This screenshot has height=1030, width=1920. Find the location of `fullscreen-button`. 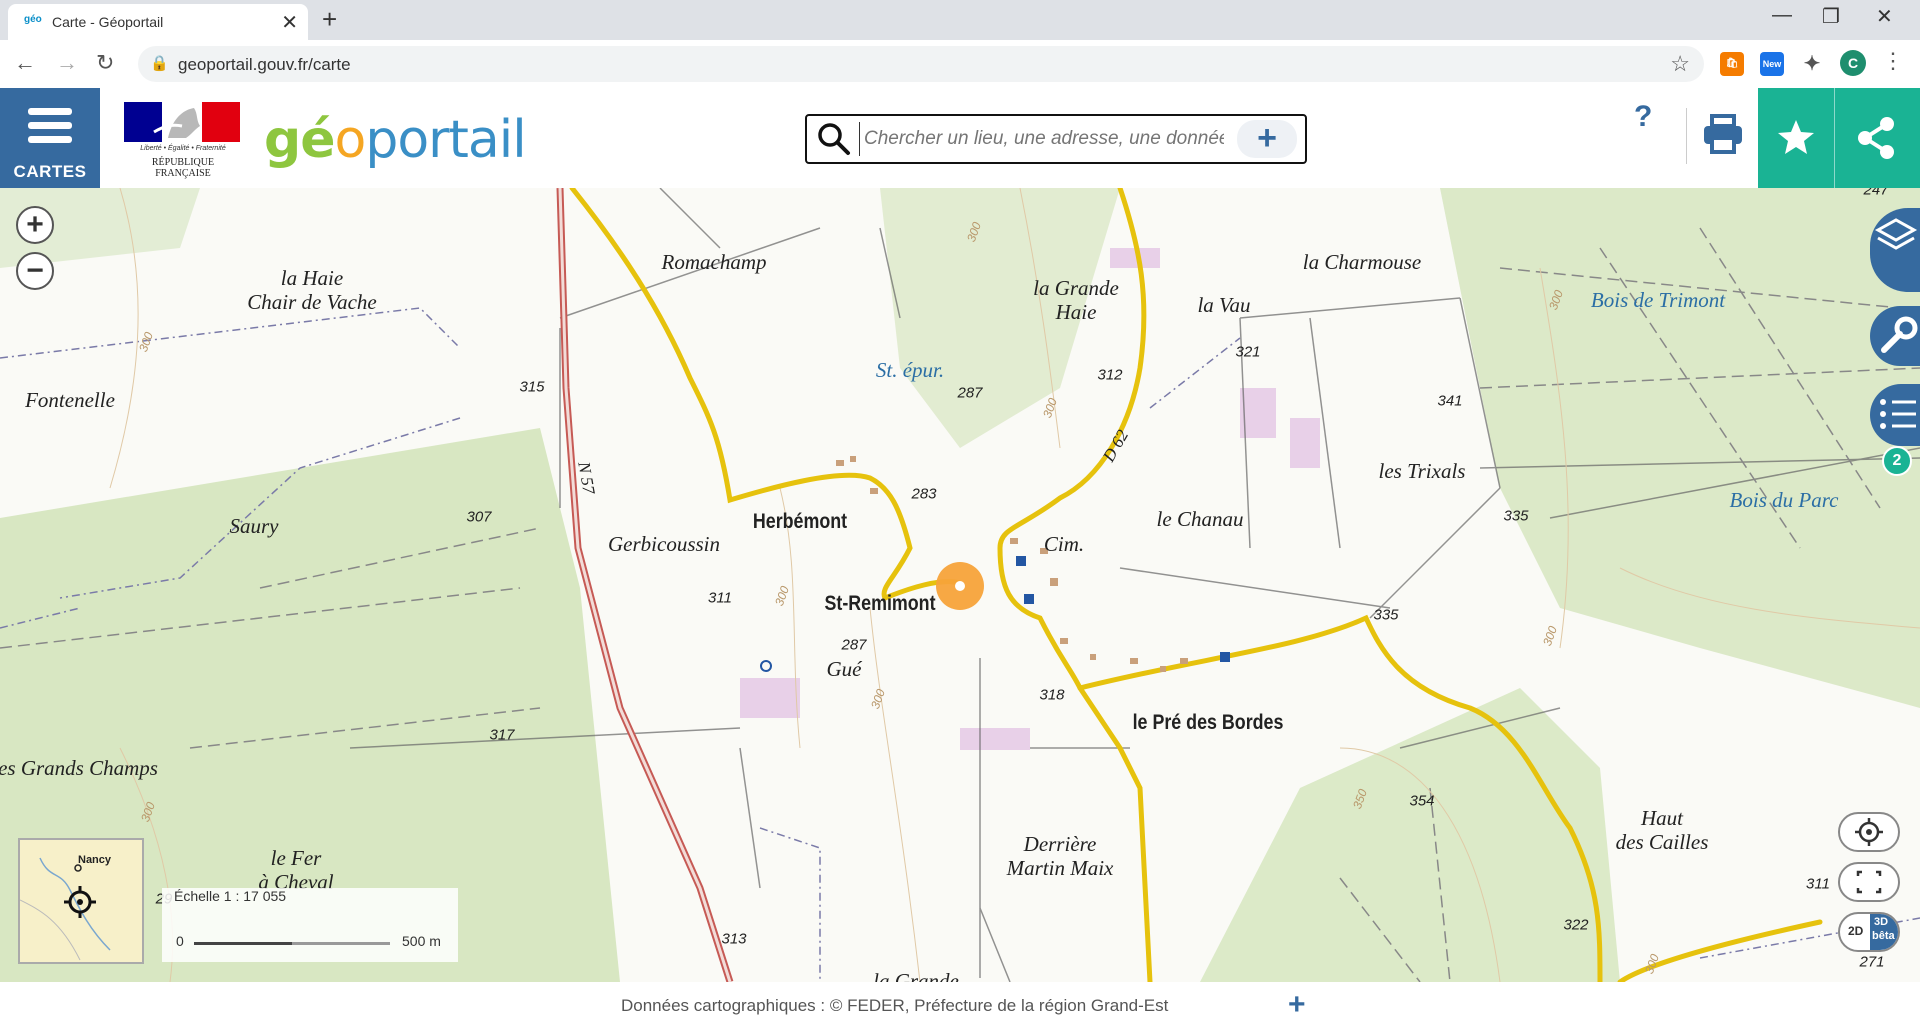

fullscreen-button is located at coordinates (1869, 882).